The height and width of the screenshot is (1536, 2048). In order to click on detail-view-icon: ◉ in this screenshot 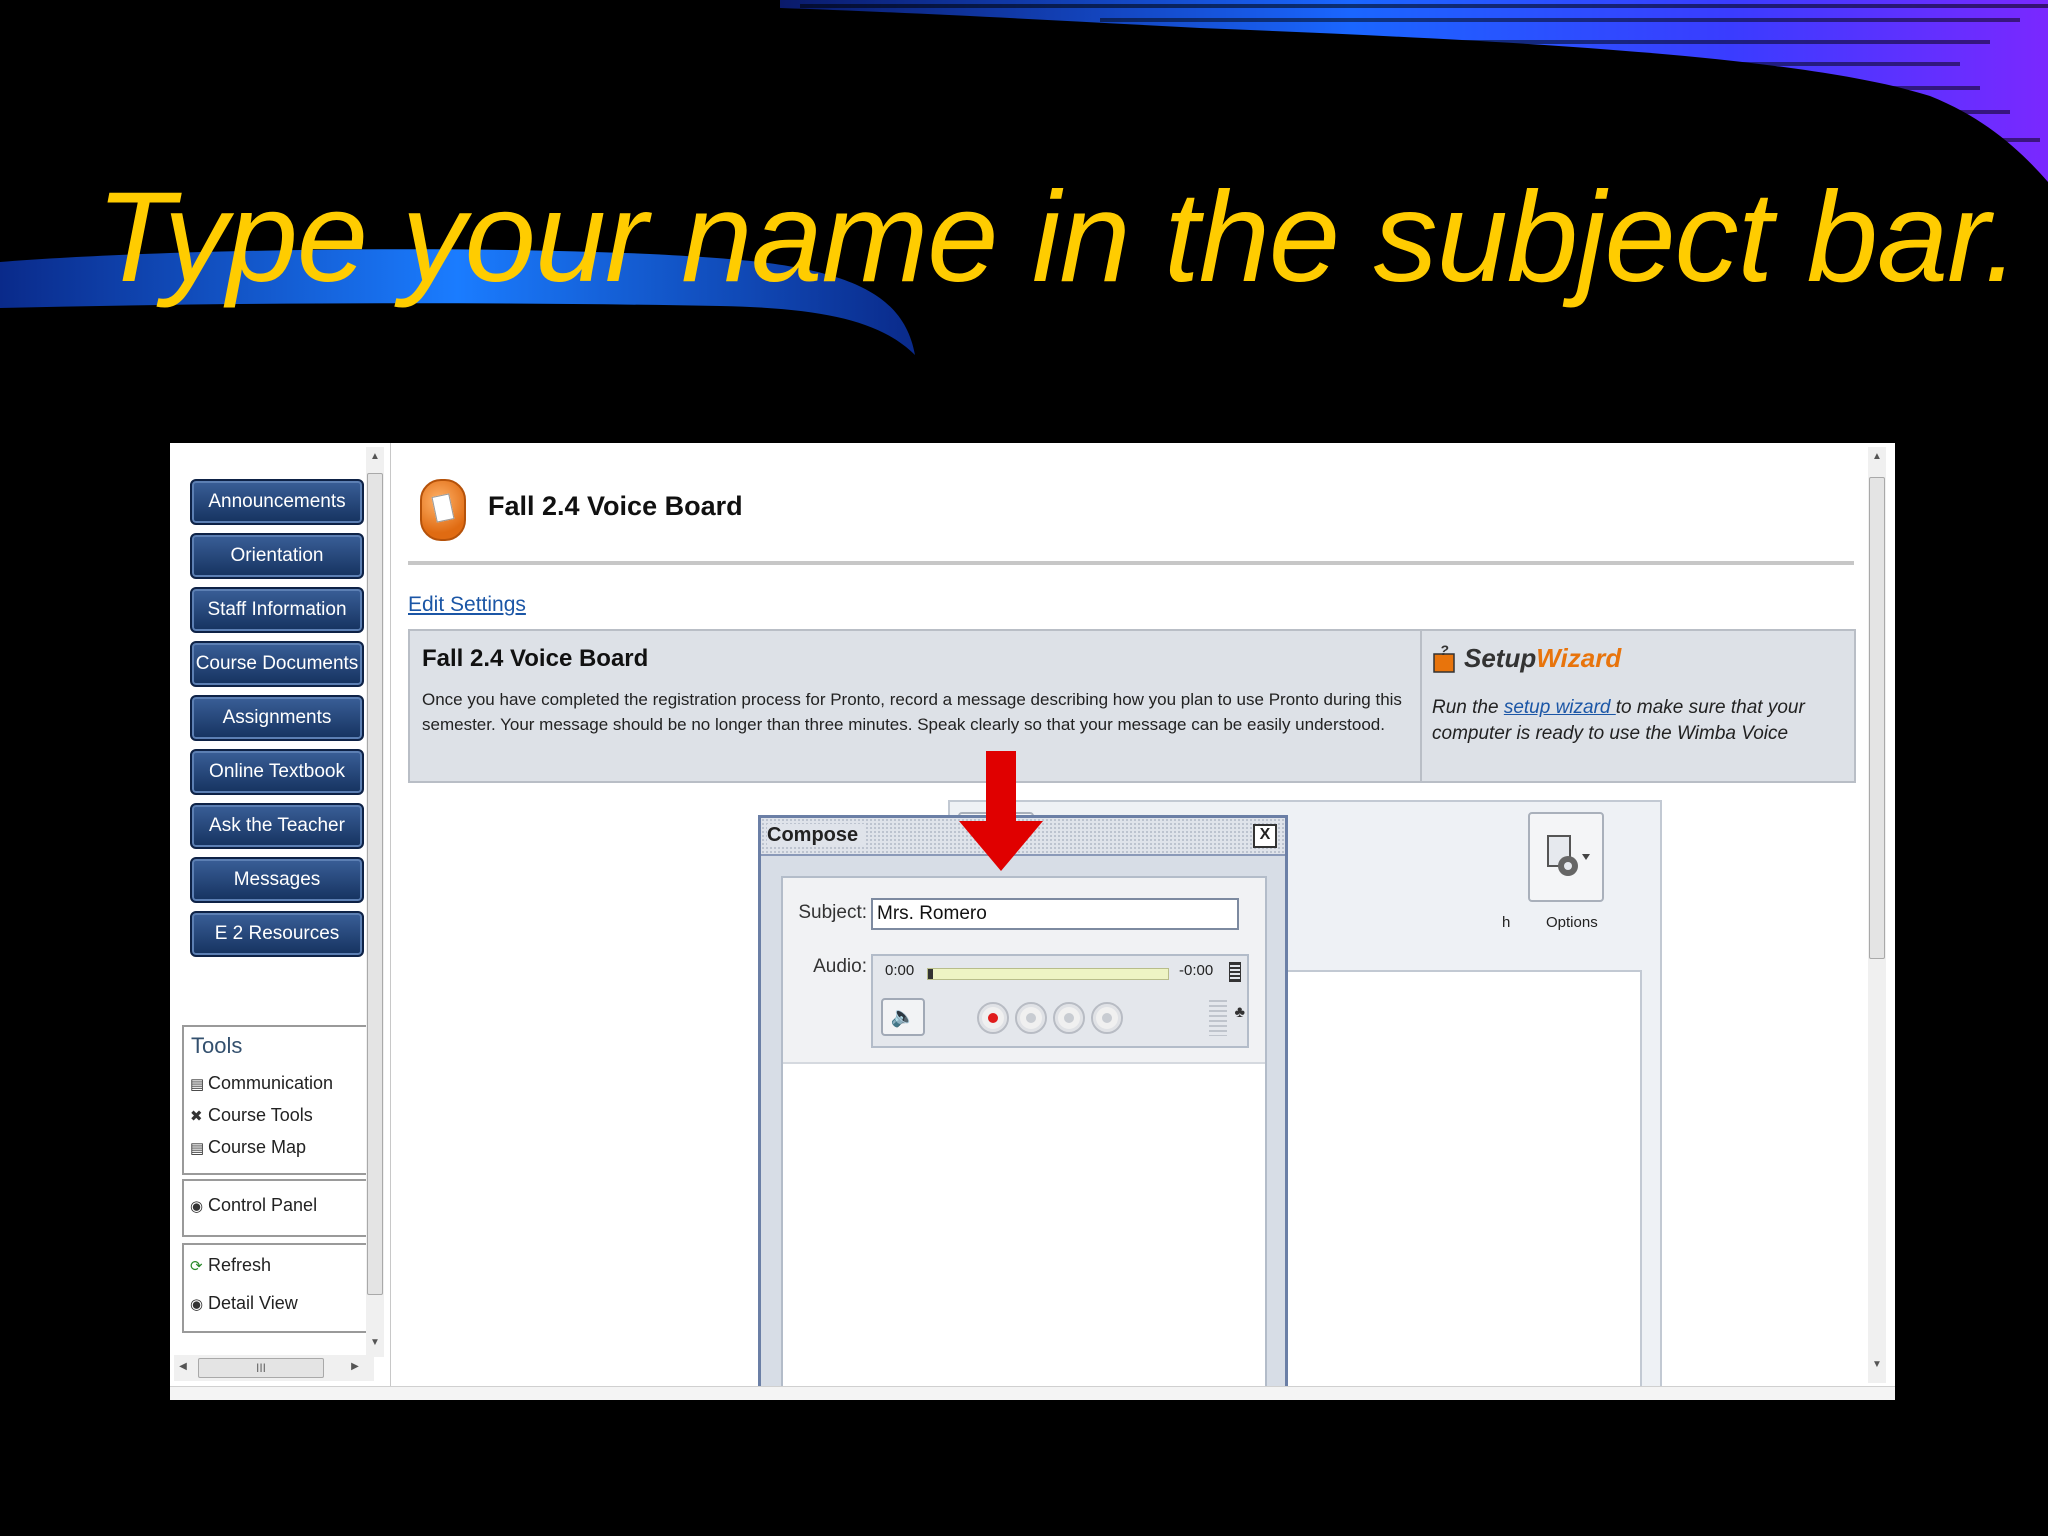, I will do `click(197, 1304)`.